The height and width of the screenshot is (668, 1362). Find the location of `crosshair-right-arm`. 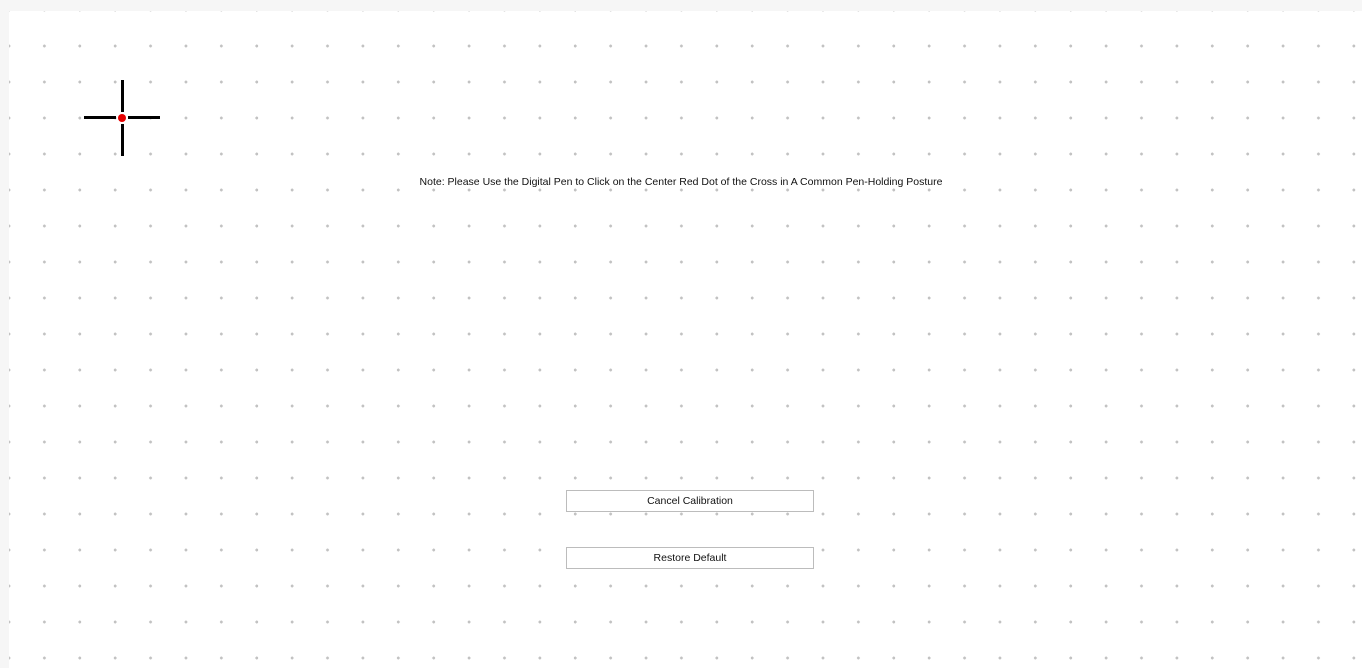

crosshair-right-arm is located at coordinates (144, 117).